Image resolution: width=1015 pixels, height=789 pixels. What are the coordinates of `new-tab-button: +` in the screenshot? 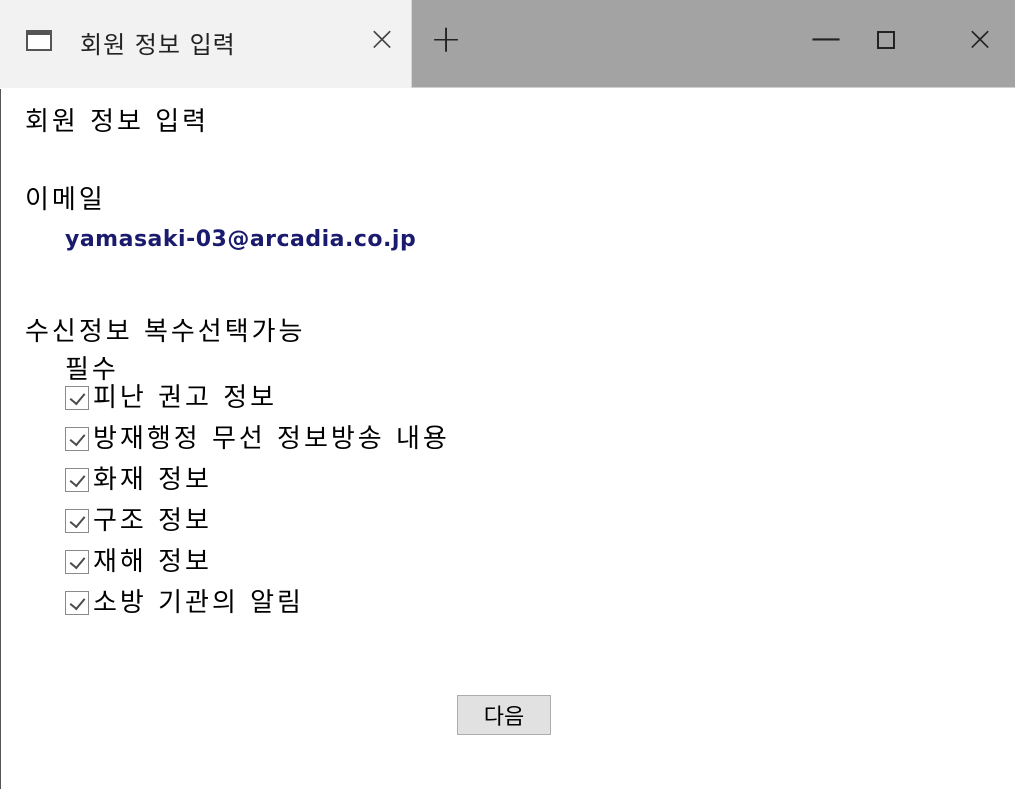 It's located at (446, 39).